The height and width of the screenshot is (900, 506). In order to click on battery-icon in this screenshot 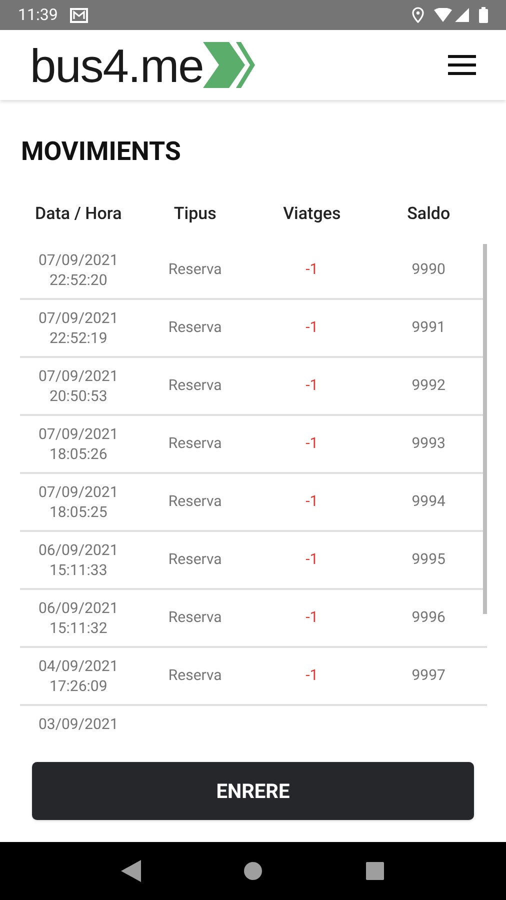, I will do `click(483, 15)`.